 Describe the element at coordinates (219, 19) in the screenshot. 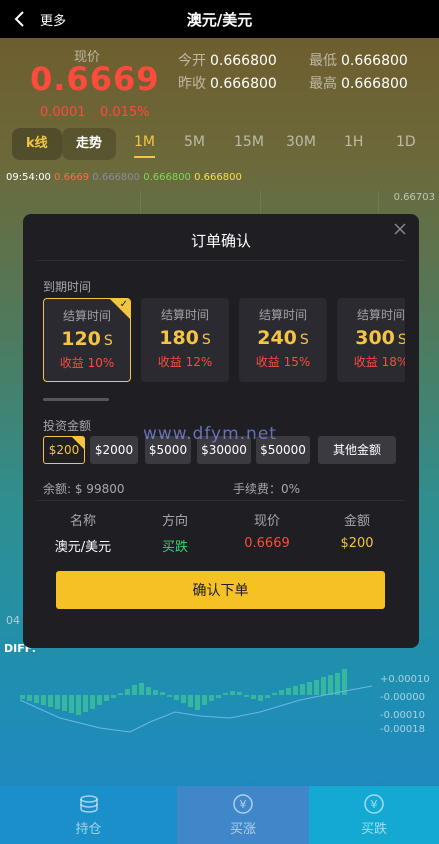

I see `top-bar: 更多 澳元/美元` at that location.